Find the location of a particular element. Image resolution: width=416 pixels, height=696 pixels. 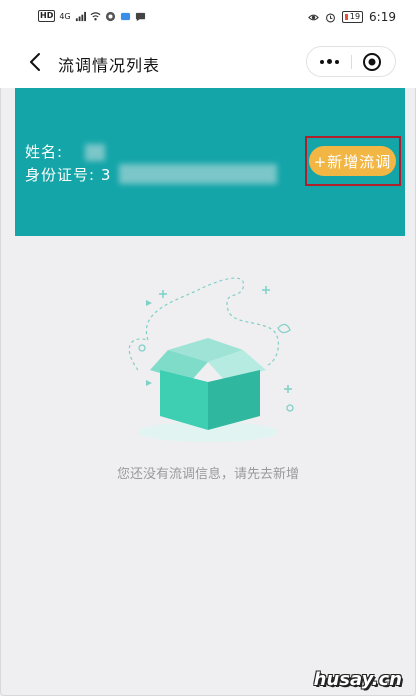

name-value-blurred is located at coordinates (95, 152).